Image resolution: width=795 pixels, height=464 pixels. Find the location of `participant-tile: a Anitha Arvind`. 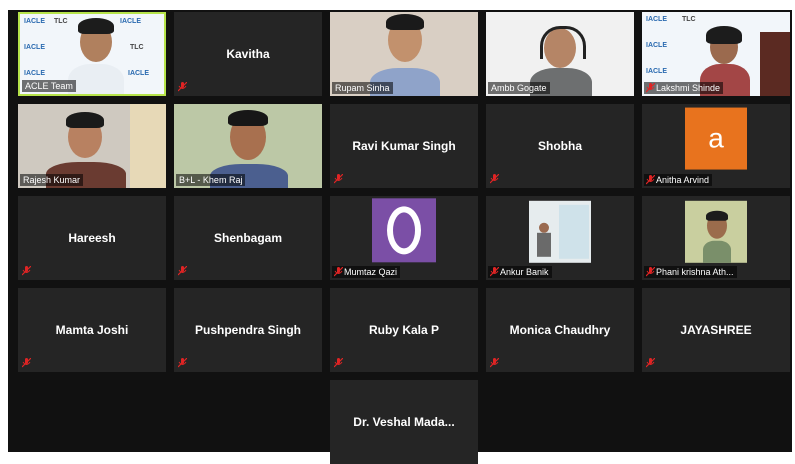

participant-tile: a Anitha Arvind is located at coordinates (716, 146).